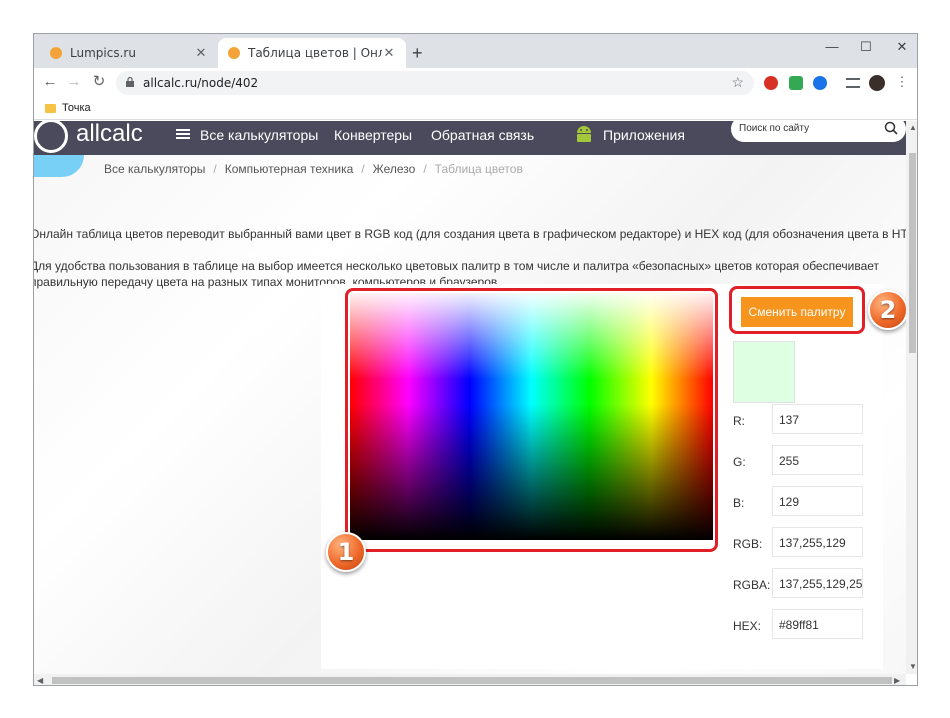 Image resolution: width=950 pixels, height=718 pixels. What do you see at coordinates (531, 420) in the screenshot?
I see `callout-frame-palette` at bounding box center [531, 420].